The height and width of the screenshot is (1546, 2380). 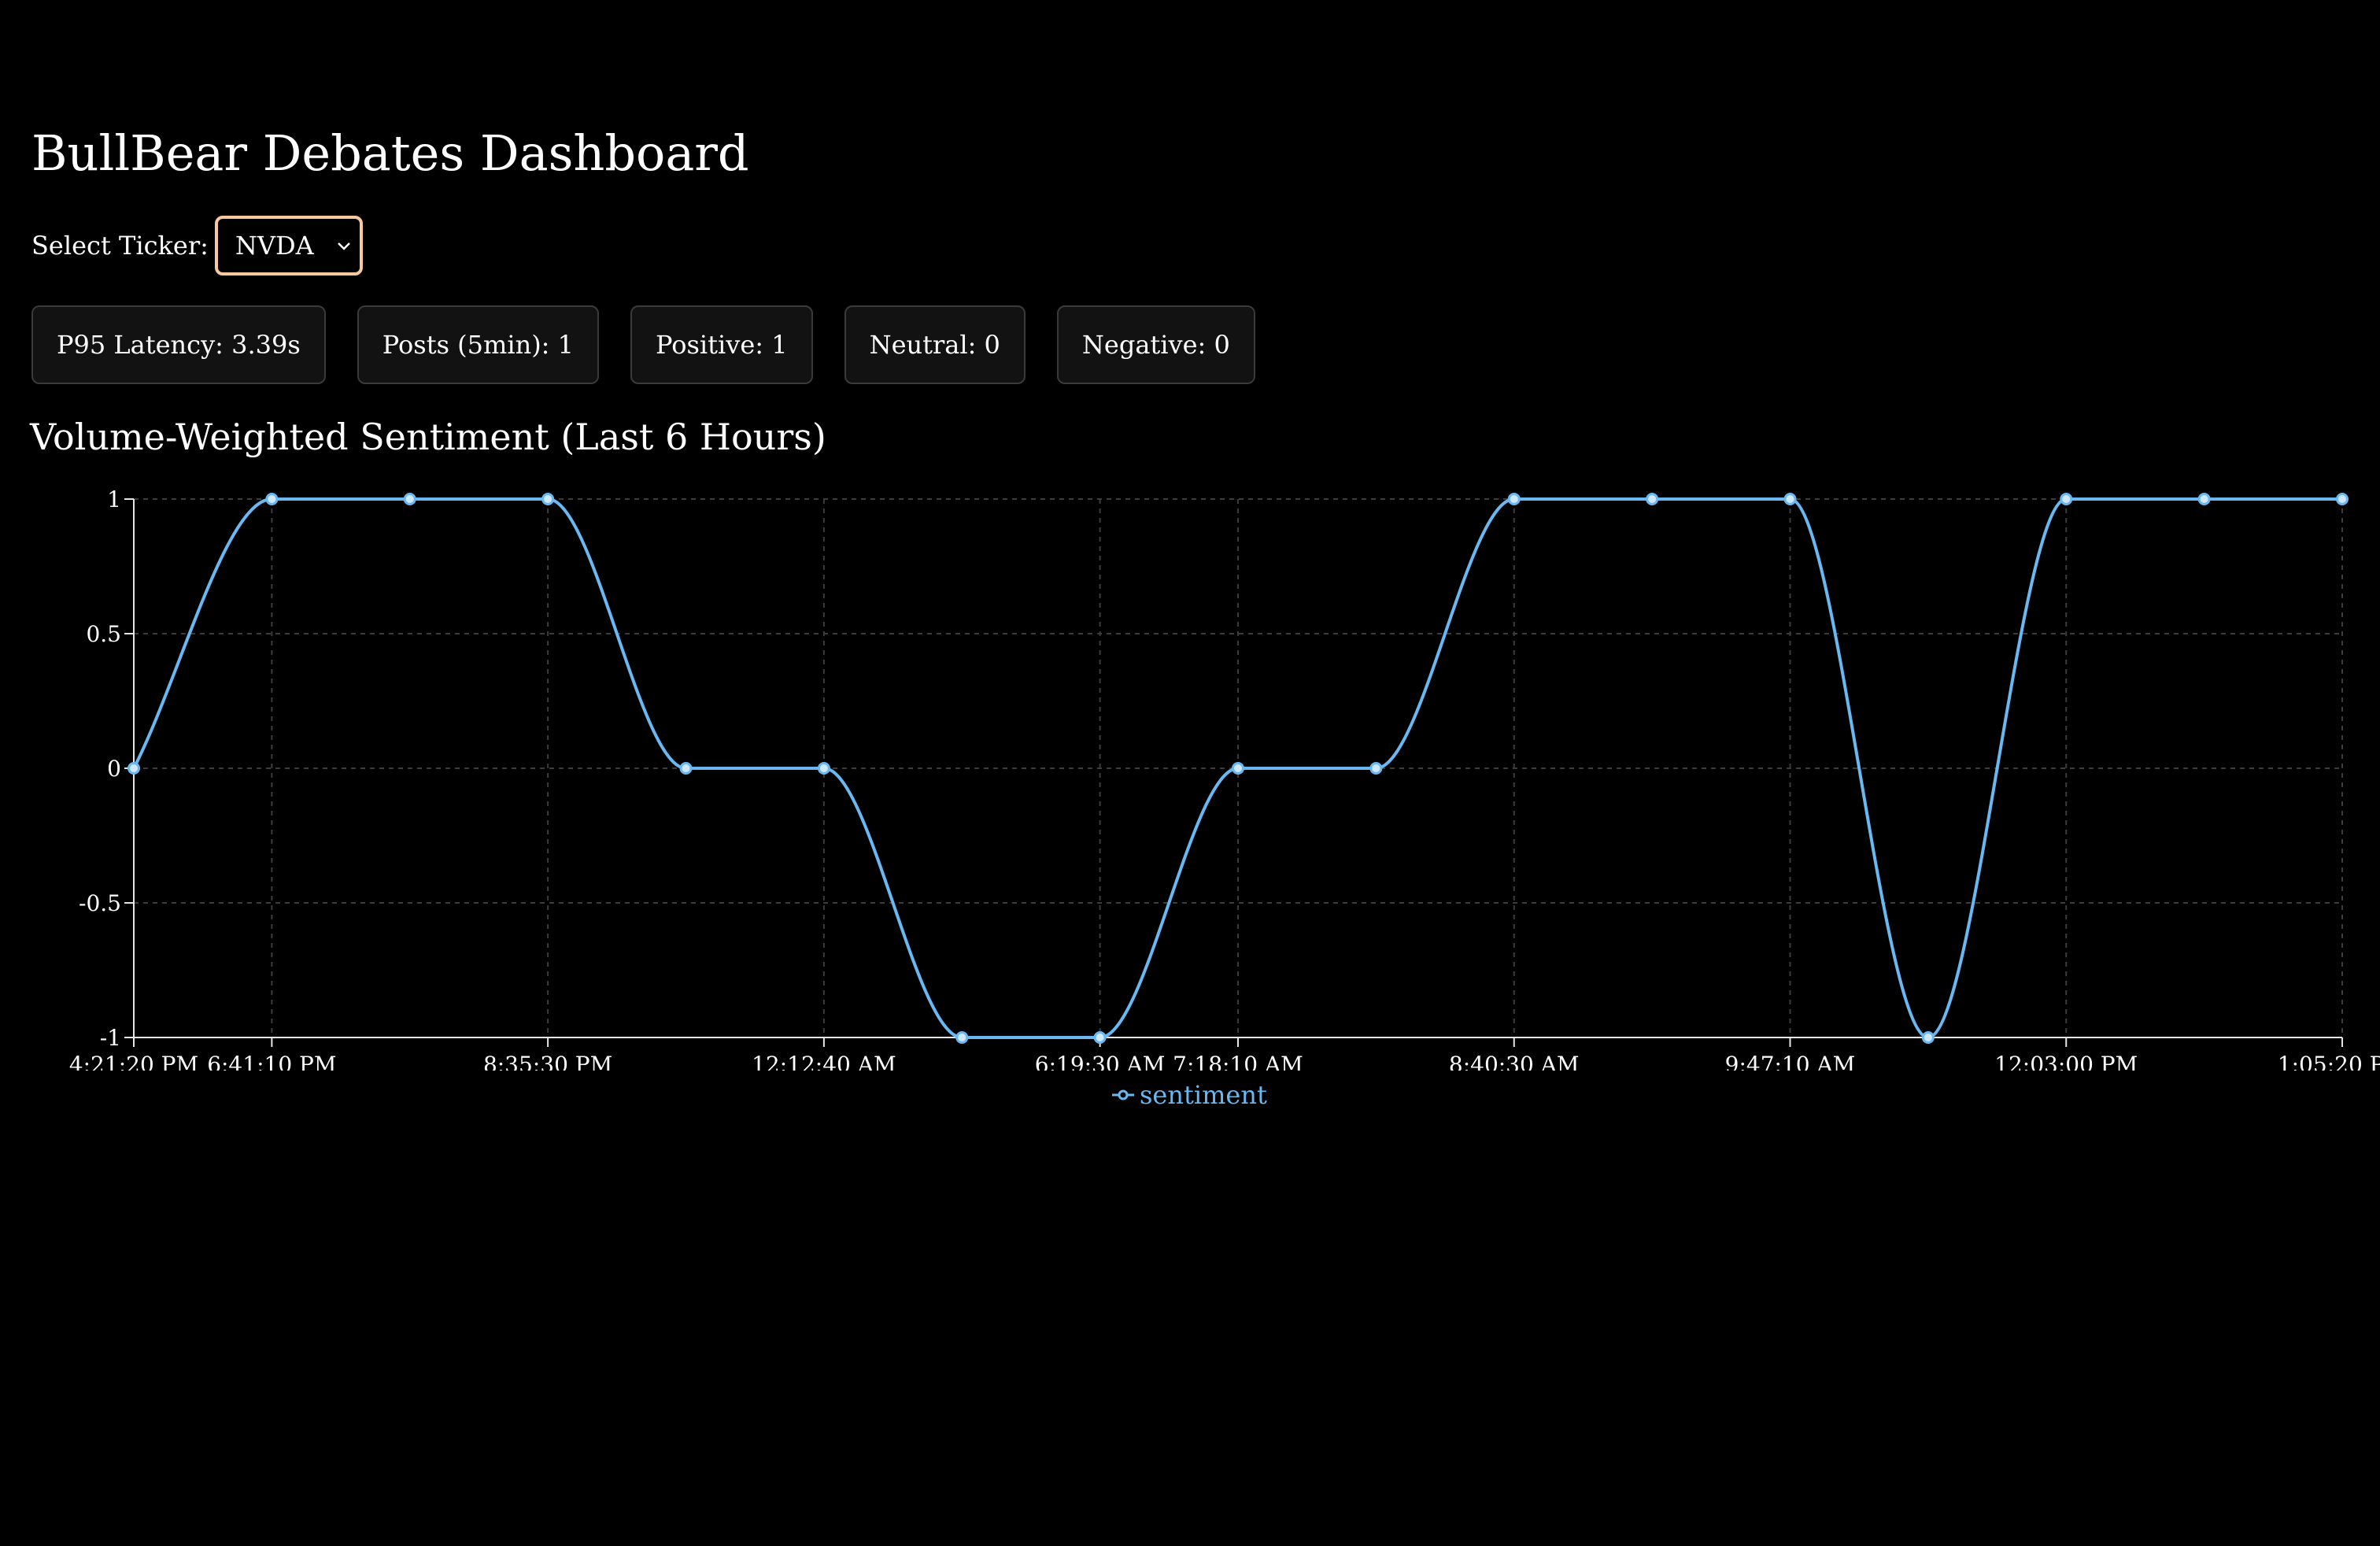 What do you see at coordinates (1100, 1061) in the screenshot?
I see `x-tick-label: 6:19:30 AM` at bounding box center [1100, 1061].